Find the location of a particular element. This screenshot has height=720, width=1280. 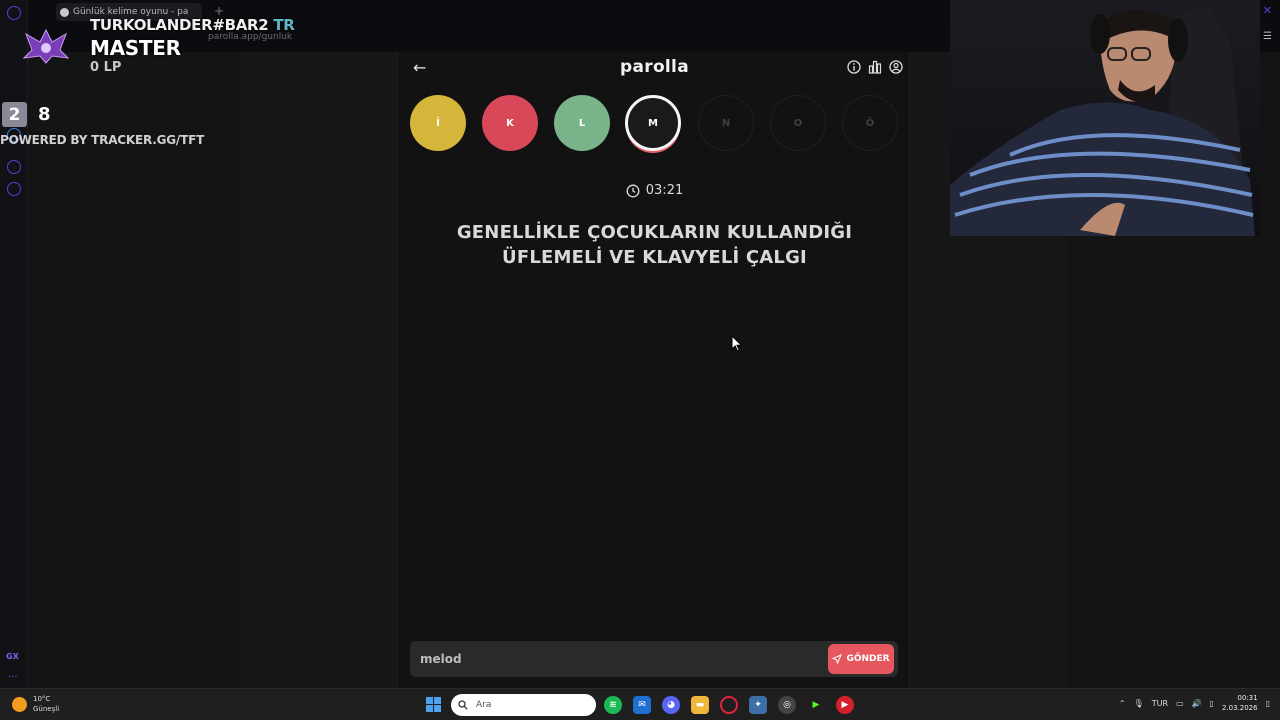

settings-app-icon: ✦ is located at coordinates (758, 705).